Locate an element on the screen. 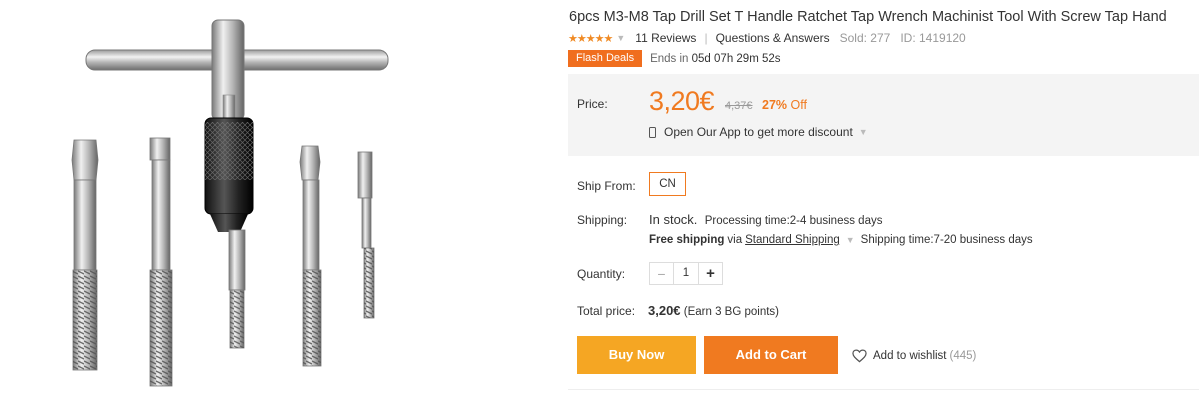 The width and height of the screenshot is (1199, 400). discount-percent: 27% is located at coordinates (775, 105).